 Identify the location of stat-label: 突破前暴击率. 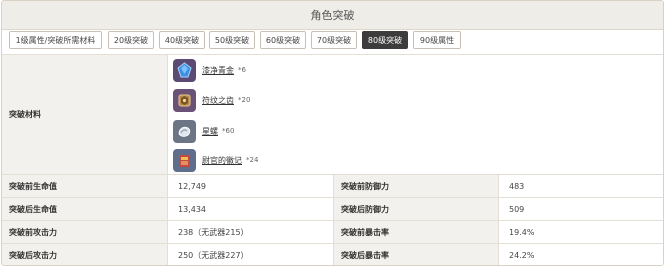
(416, 232).